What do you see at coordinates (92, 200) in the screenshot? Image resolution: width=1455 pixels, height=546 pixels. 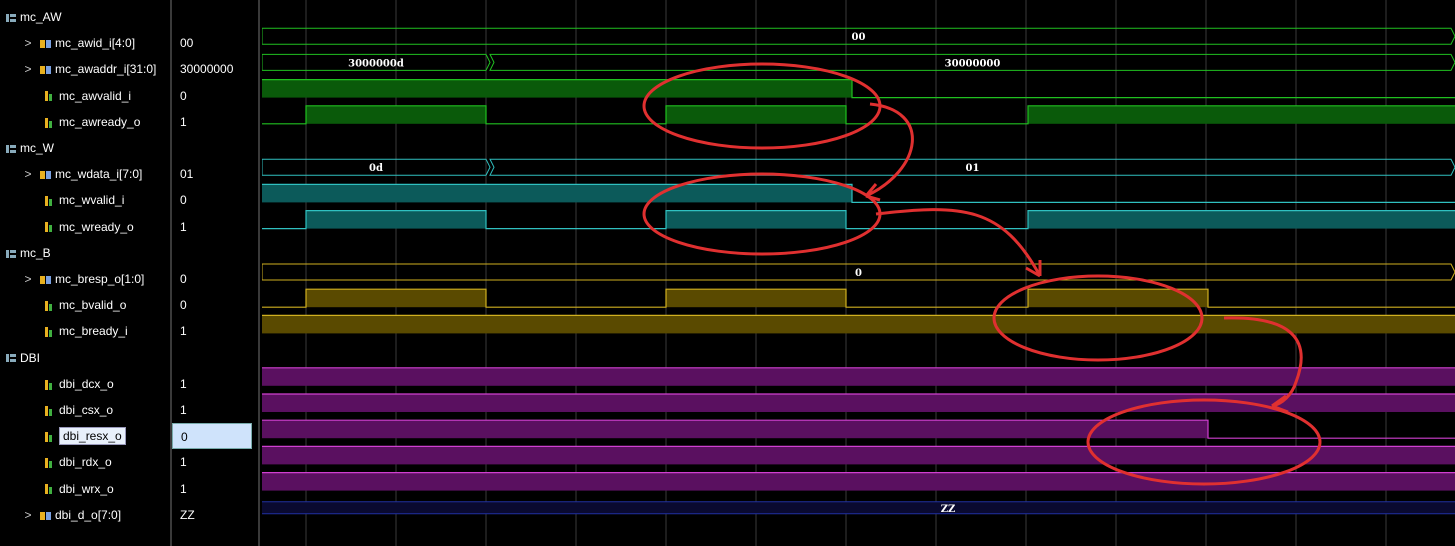 I see `signal-name: mc_wvalid_i` at bounding box center [92, 200].